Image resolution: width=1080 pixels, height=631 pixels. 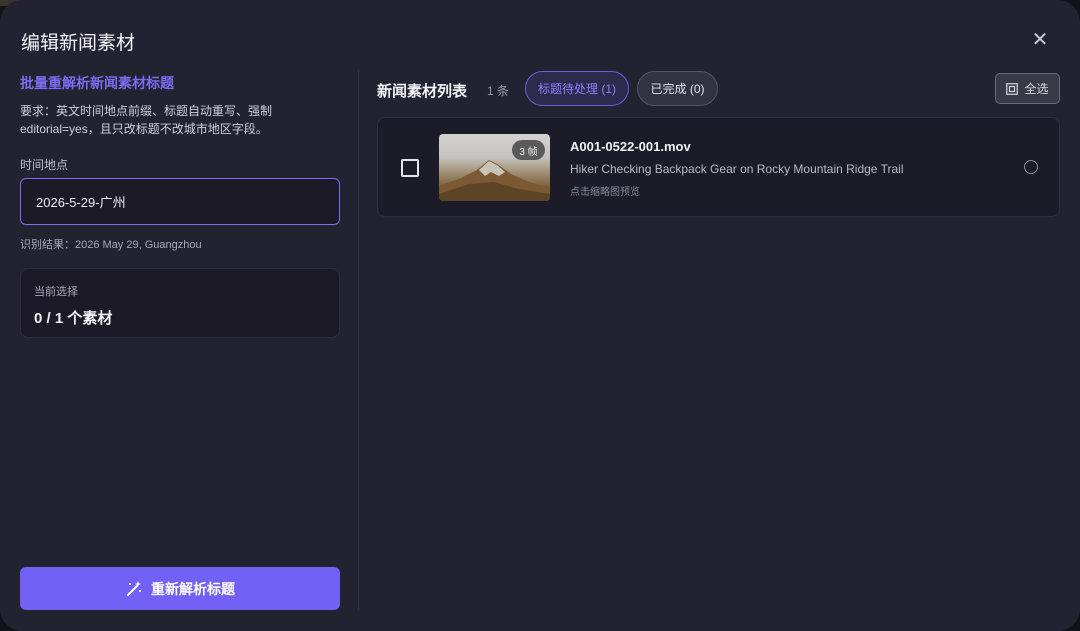 What do you see at coordinates (630, 146) in the screenshot?
I see `item-file-name: A001-0522-001.mov` at bounding box center [630, 146].